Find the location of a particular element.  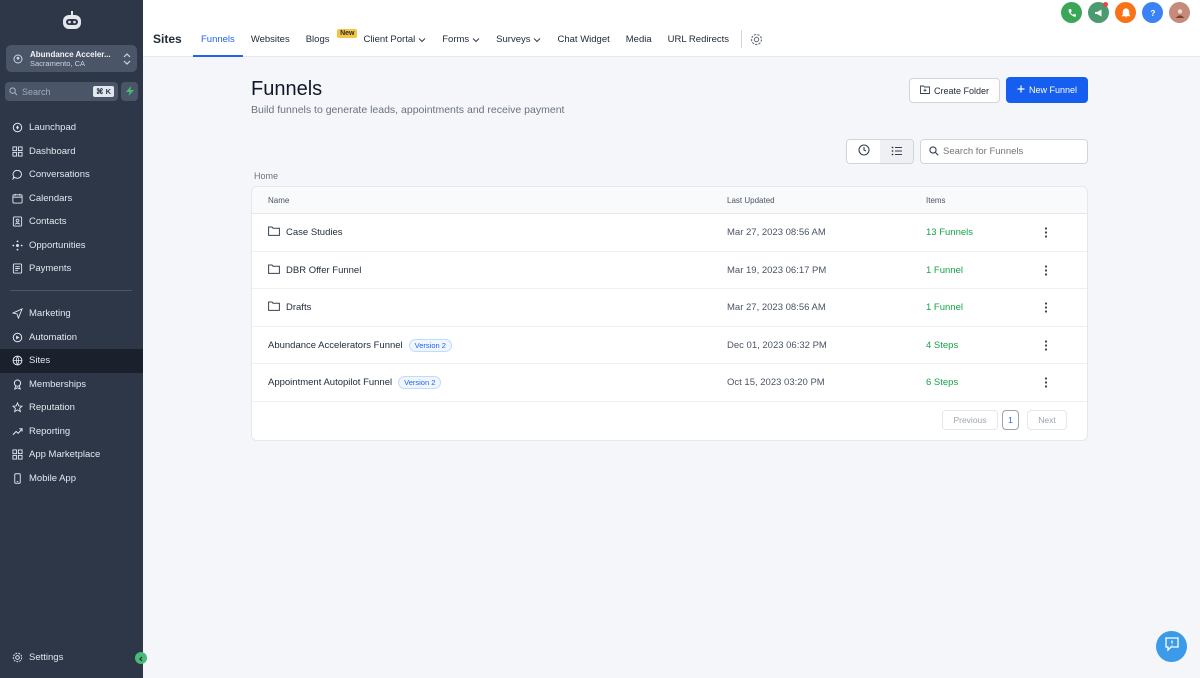

page-number-button: 1 is located at coordinates (1010, 420).